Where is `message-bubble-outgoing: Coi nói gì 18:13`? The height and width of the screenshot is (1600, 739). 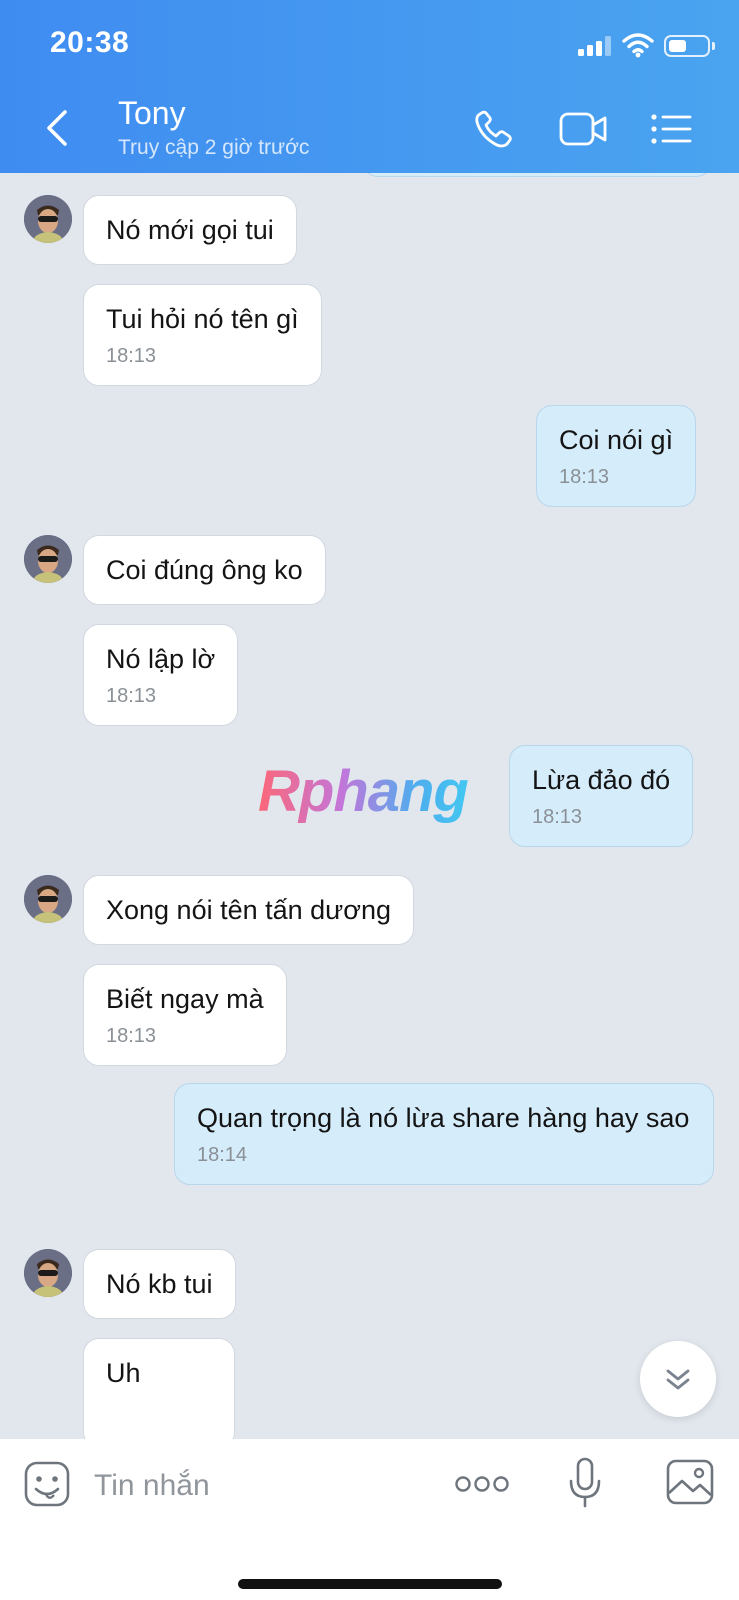
message-bubble-outgoing: Coi nói gì 18:13 is located at coordinates (616, 456).